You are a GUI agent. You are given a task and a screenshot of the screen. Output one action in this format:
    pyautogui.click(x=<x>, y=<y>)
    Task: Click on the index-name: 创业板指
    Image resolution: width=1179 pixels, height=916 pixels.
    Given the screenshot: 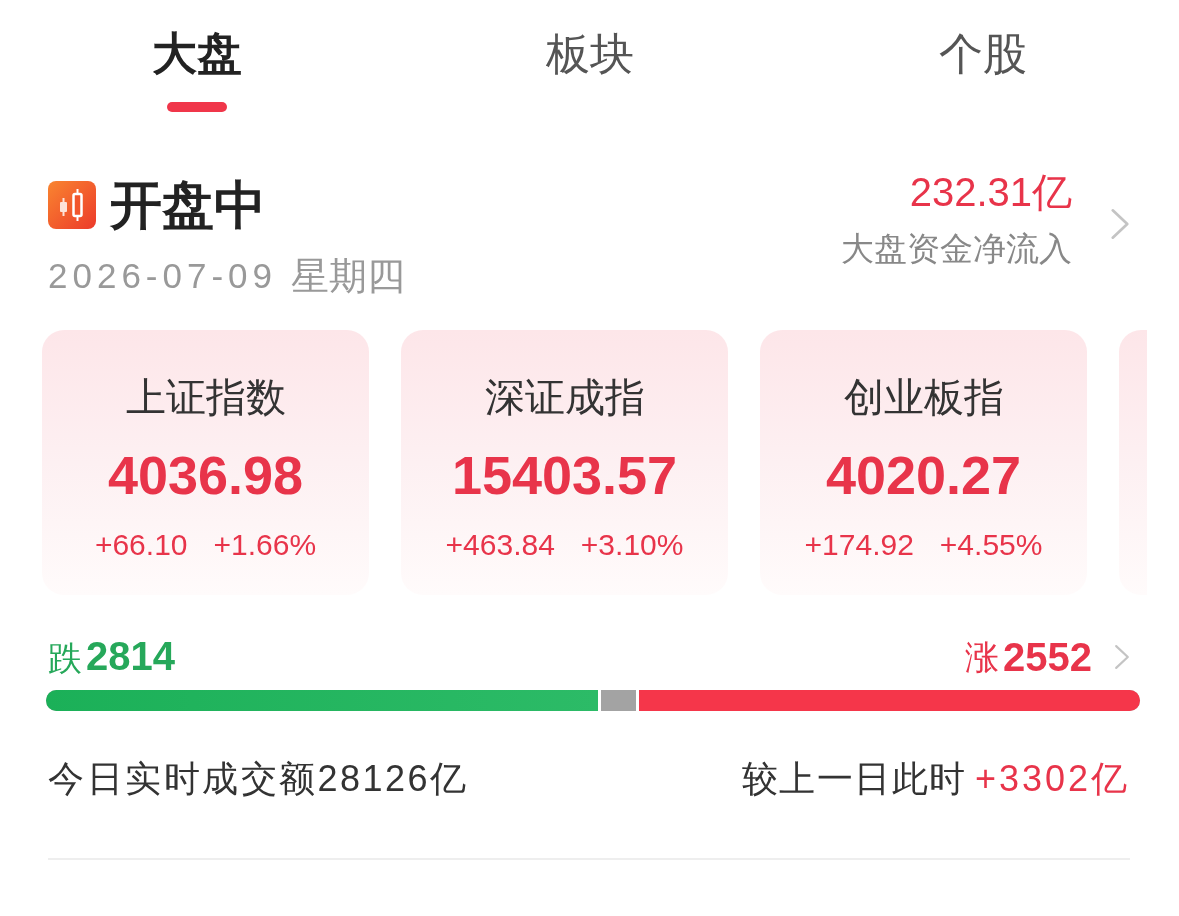 What is the action you would take?
    pyautogui.click(x=923, y=397)
    